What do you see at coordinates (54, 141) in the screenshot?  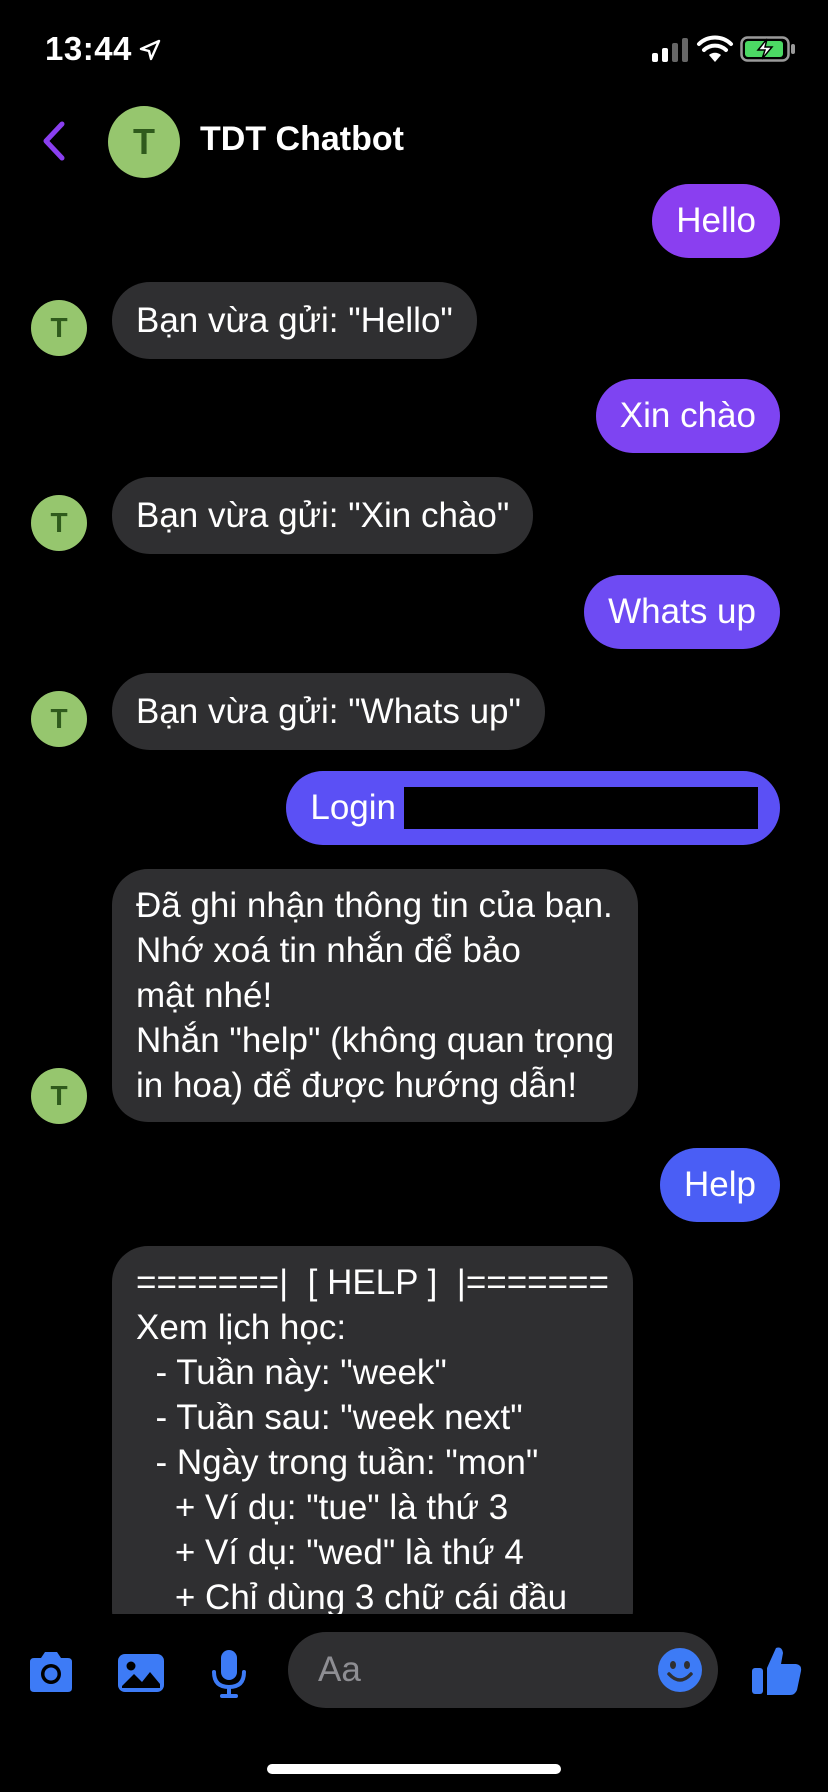 I see `back-chevron-icon` at bounding box center [54, 141].